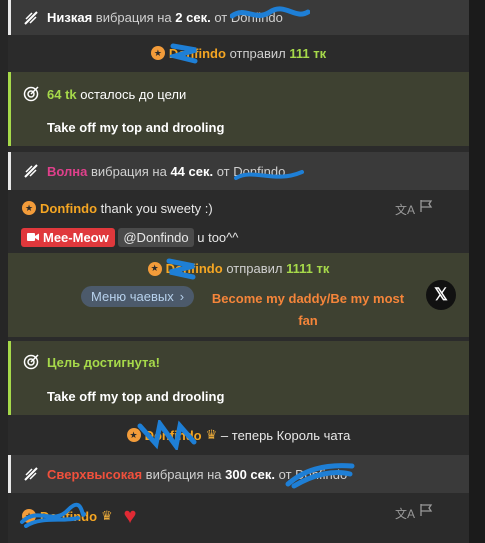 The height and width of the screenshot is (543, 485). Describe the element at coordinates (192, 171) in the screenshot. I see `vibration-duration: 44 сек.` at that location.